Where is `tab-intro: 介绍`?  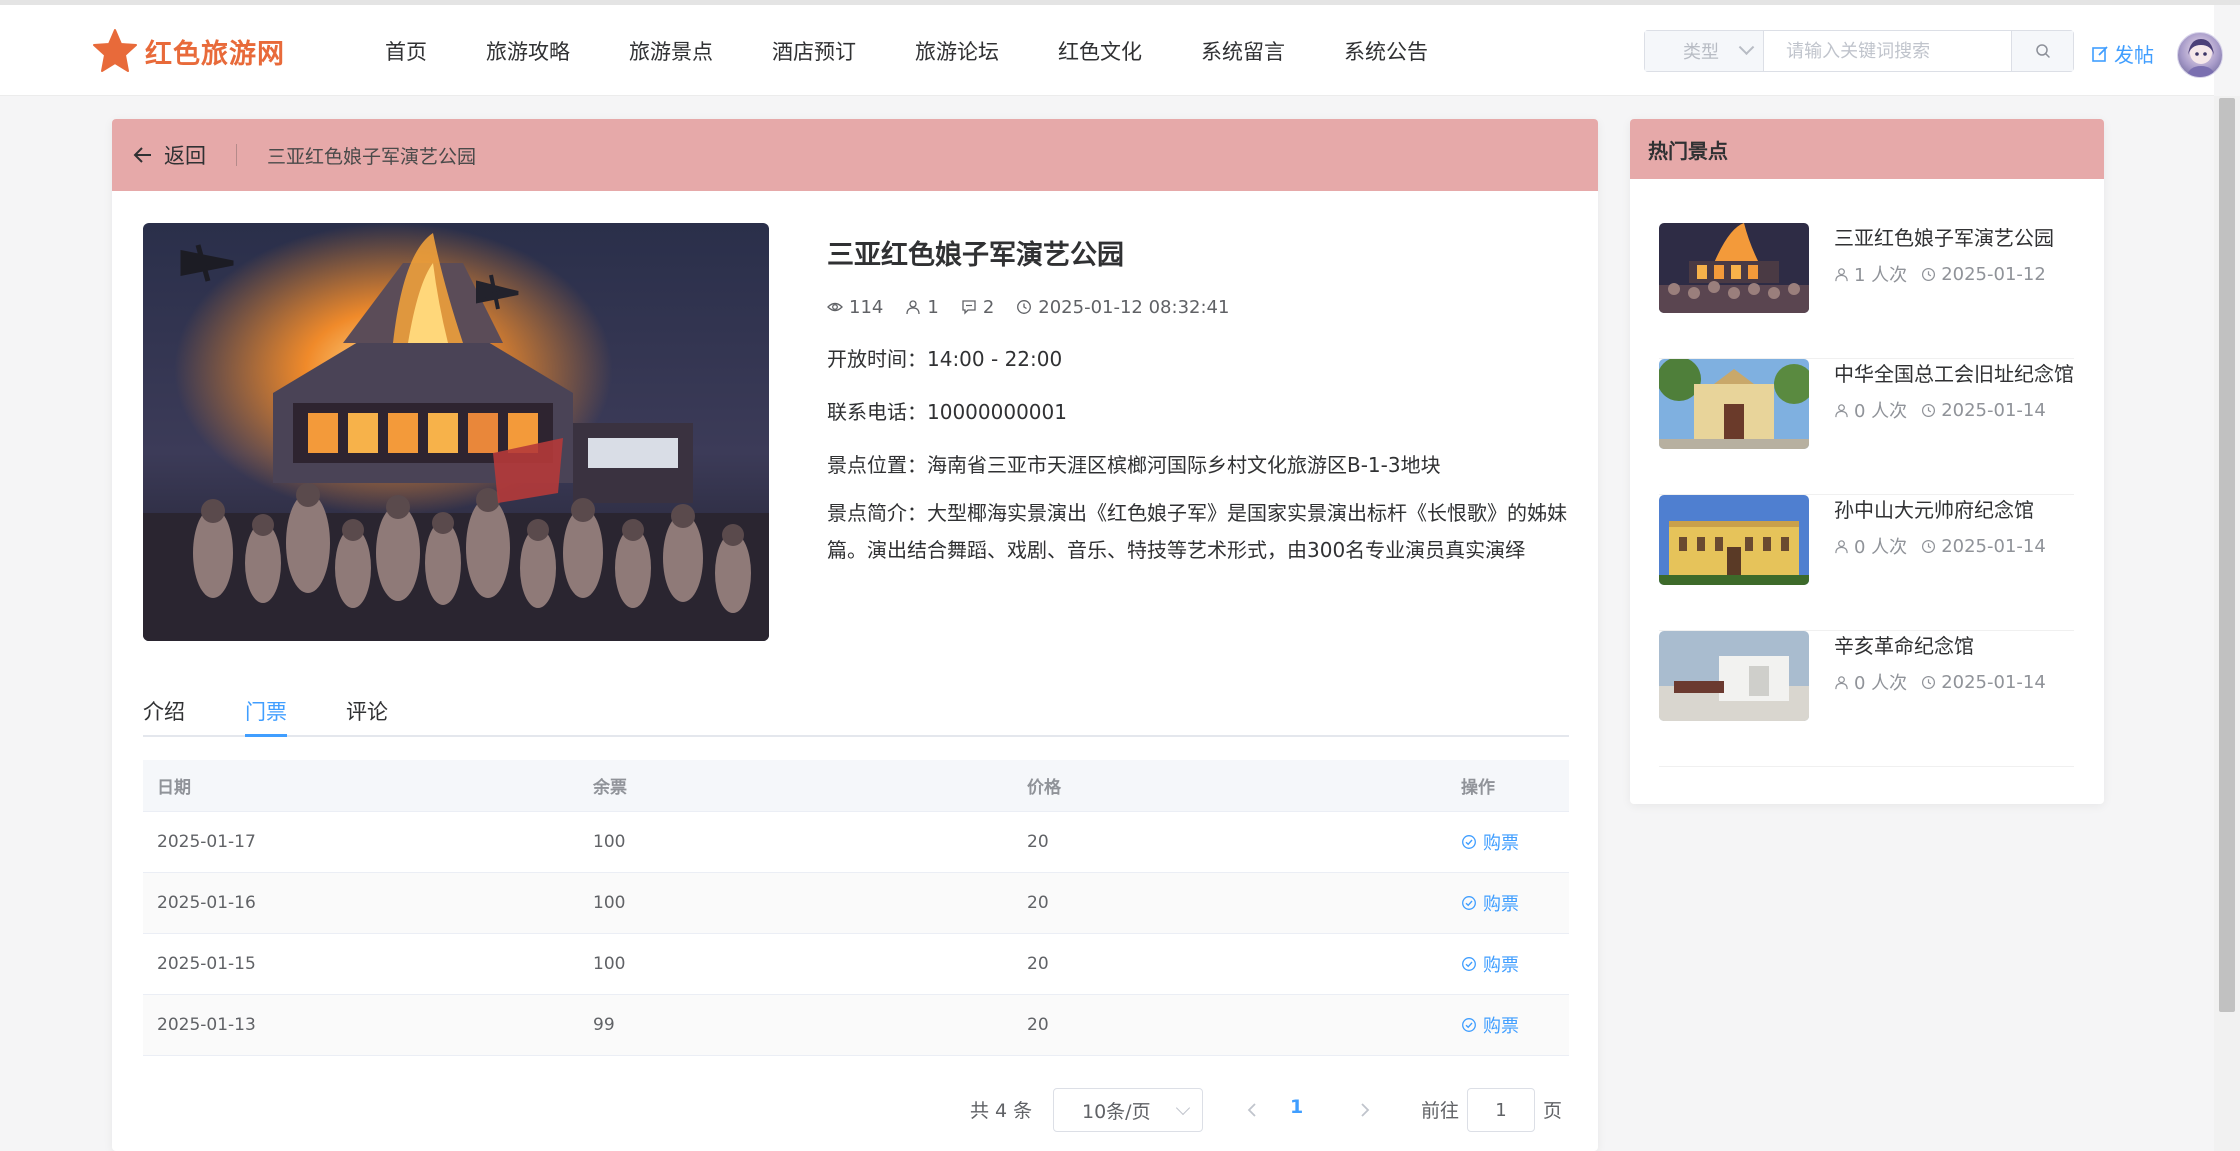 tab-intro: 介绍 is located at coordinates (164, 712).